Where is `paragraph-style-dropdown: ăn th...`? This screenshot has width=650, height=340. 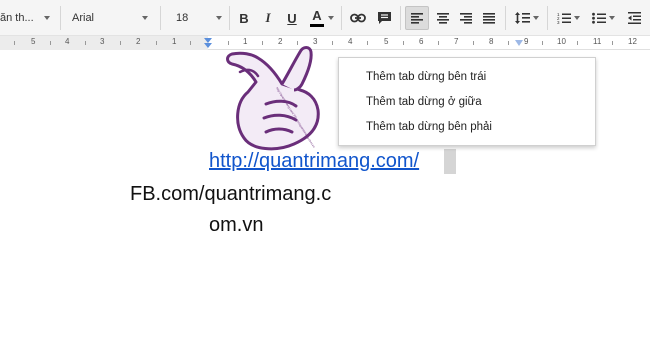 paragraph-style-dropdown: ăn th... is located at coordinates (28, 18).